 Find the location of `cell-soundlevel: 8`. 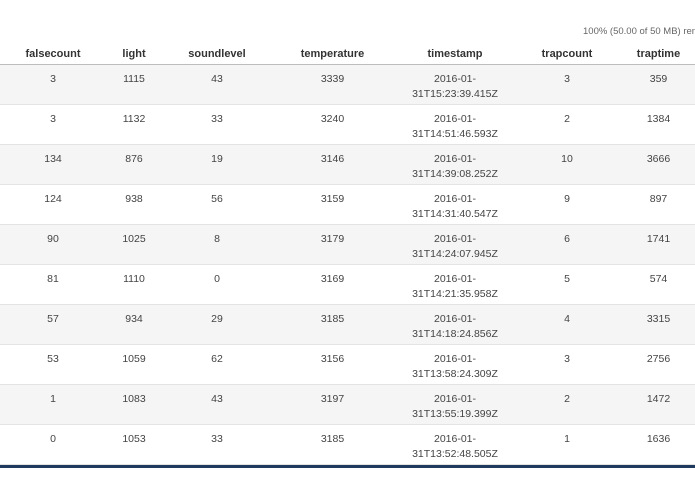

cell-soundlevel: 8 is located at coordinates (217, 244).